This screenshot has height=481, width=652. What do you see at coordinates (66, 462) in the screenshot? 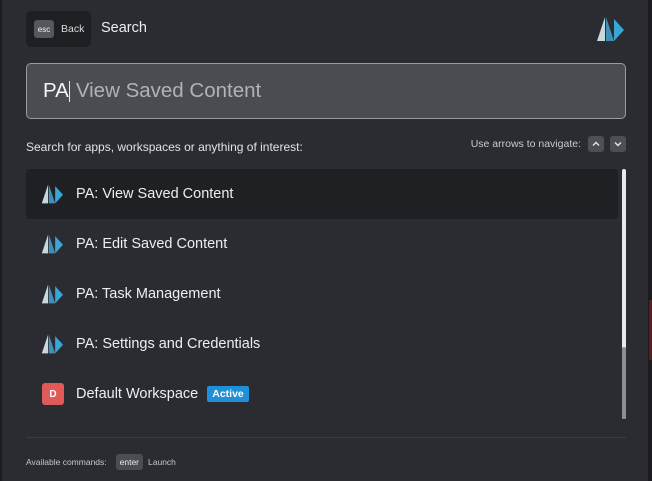
I see `available-commands-label: Available commands:` at bounding box center [66, 462].